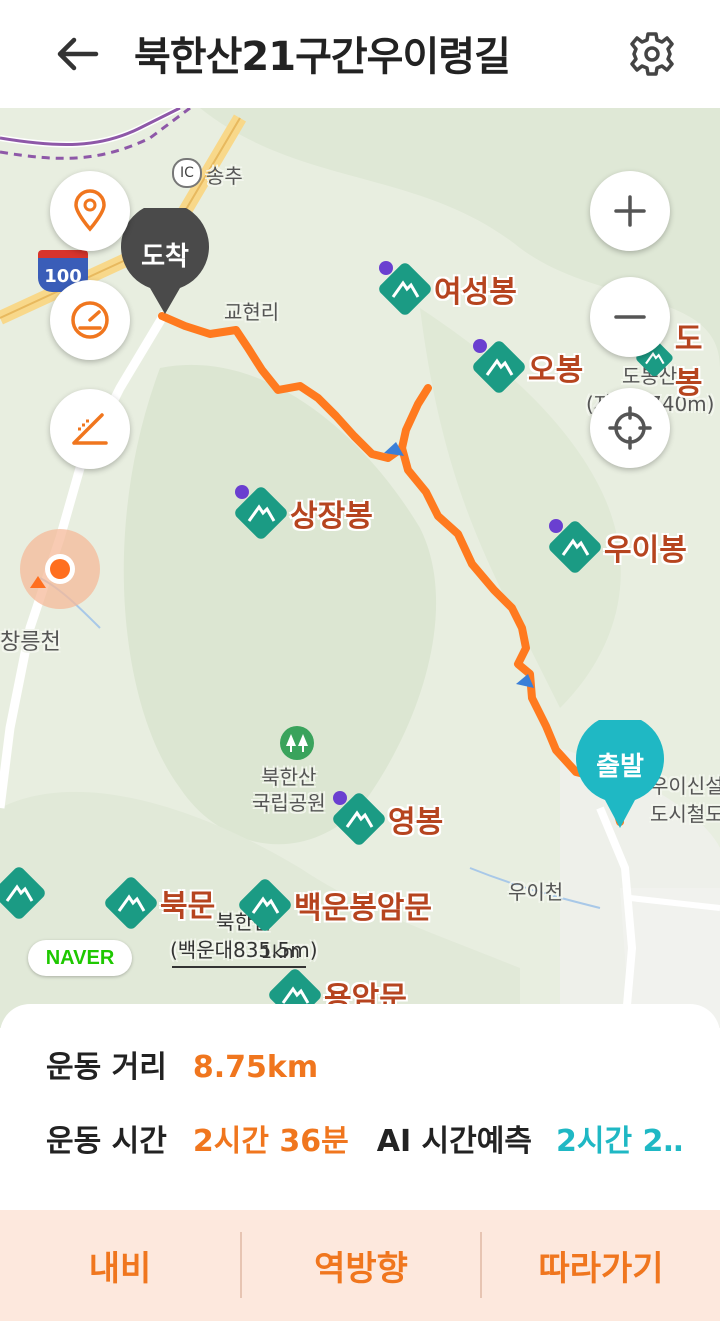 This screenshot has height=1321, width=720. I want to click on follow-button: 따라가기, so click(601, 1265).